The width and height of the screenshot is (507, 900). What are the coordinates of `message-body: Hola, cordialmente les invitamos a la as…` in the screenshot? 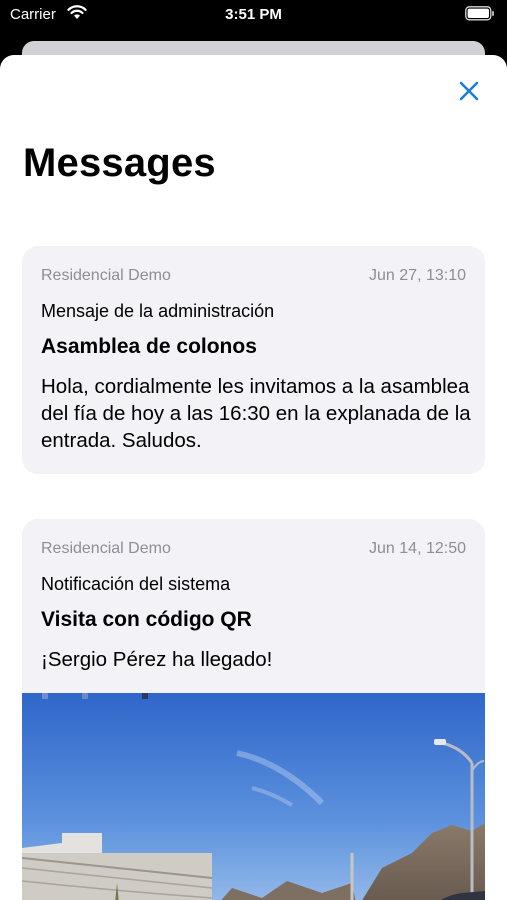 It's located at (256, 413).